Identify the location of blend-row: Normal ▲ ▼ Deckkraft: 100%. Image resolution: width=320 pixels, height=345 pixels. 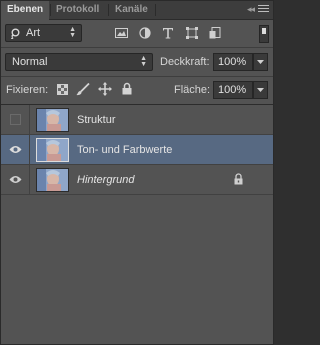
(137, 62).